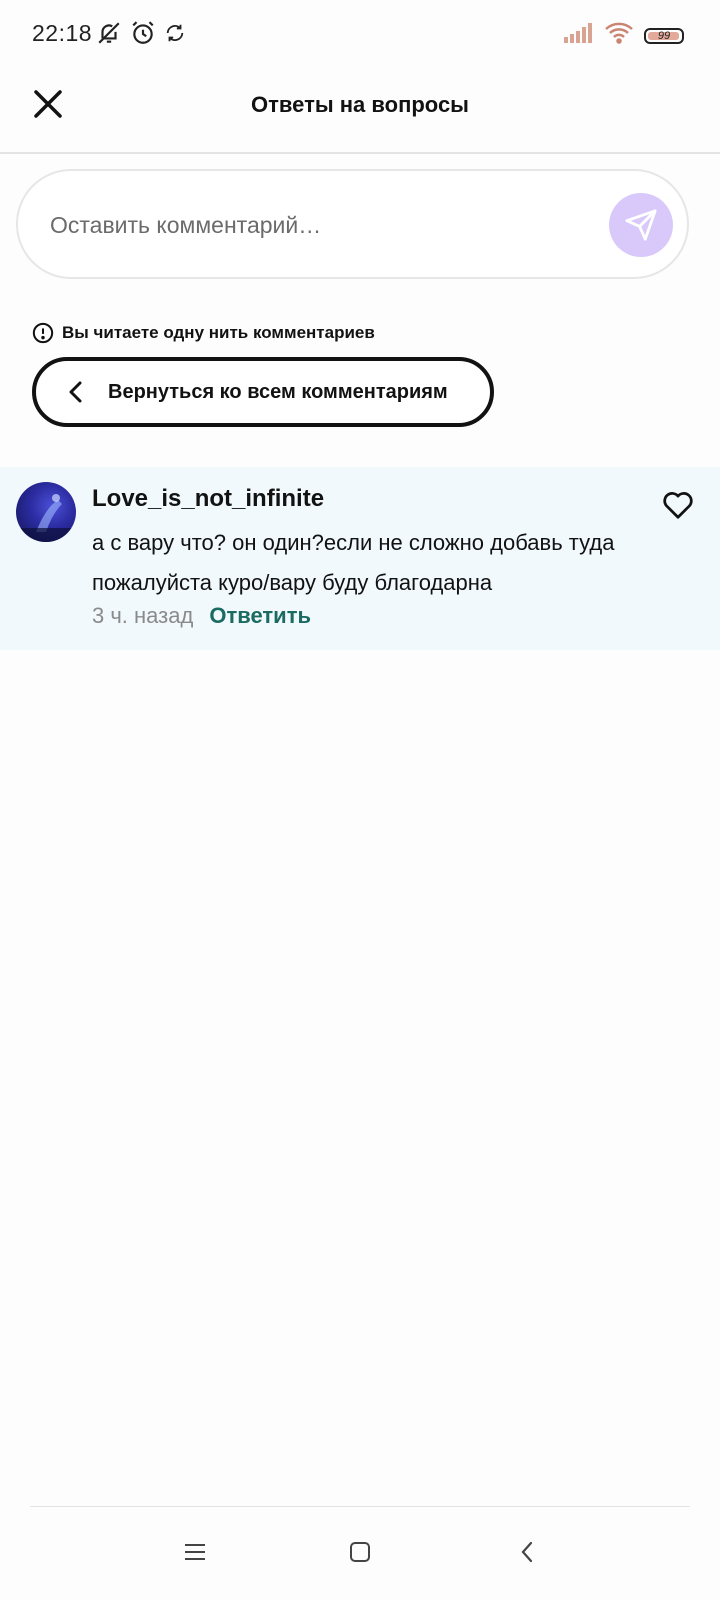 The width and height of the screenshot is (720, 1600). What do you see at coordinates (109, 35) in the screenshot?
I see `bell-off-icon` at bounding box center [109, 35].